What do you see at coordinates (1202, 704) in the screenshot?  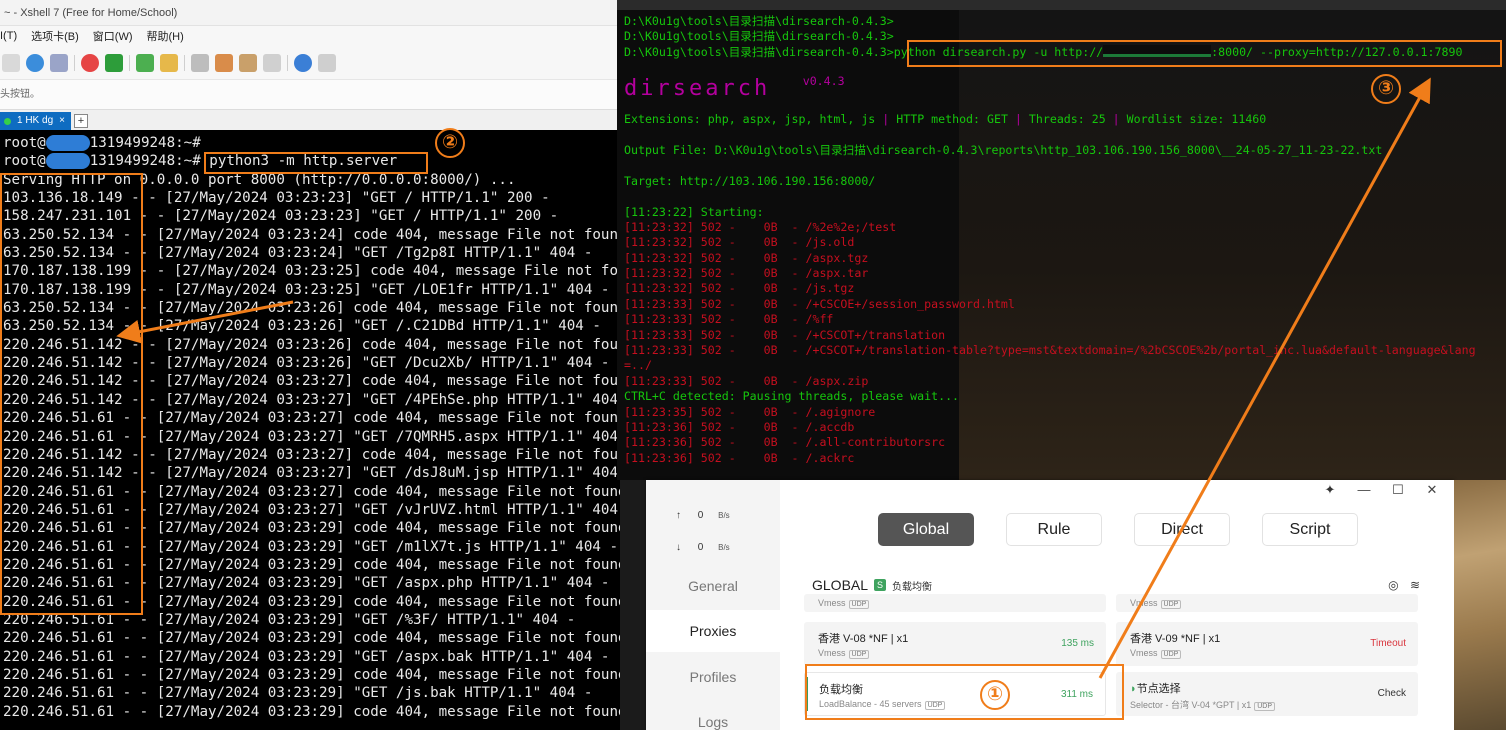 I see `proxy-type: Selector - 台湾 V-04 *GPT | x1 UDP` at bounding box center [1202, 704].